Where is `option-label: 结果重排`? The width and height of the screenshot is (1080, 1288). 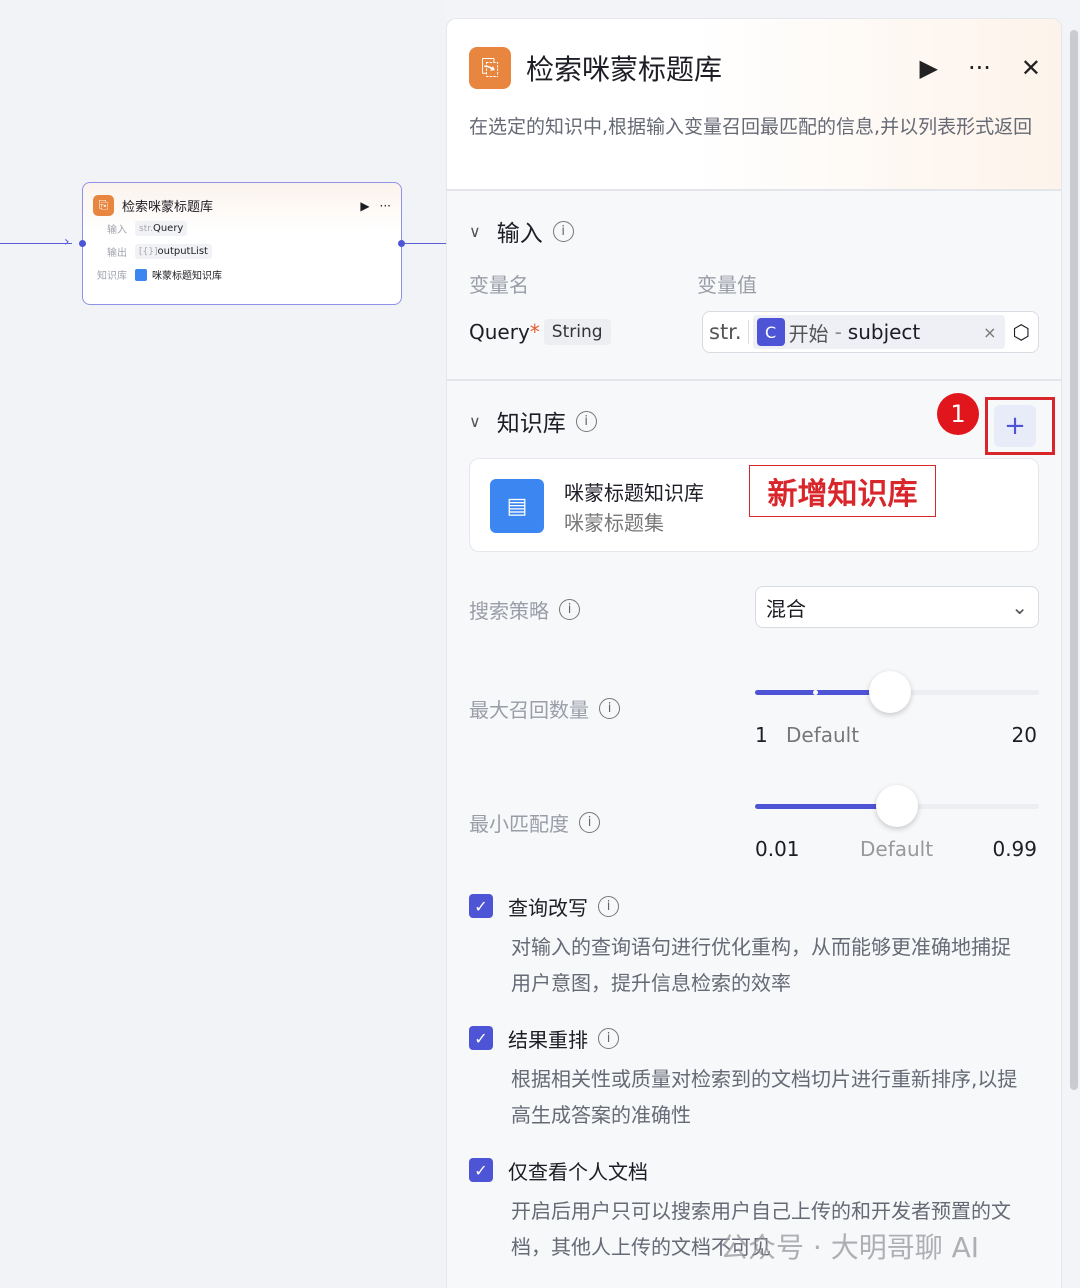
option-label: 结果重排 is located at coordinates (548, 1039).